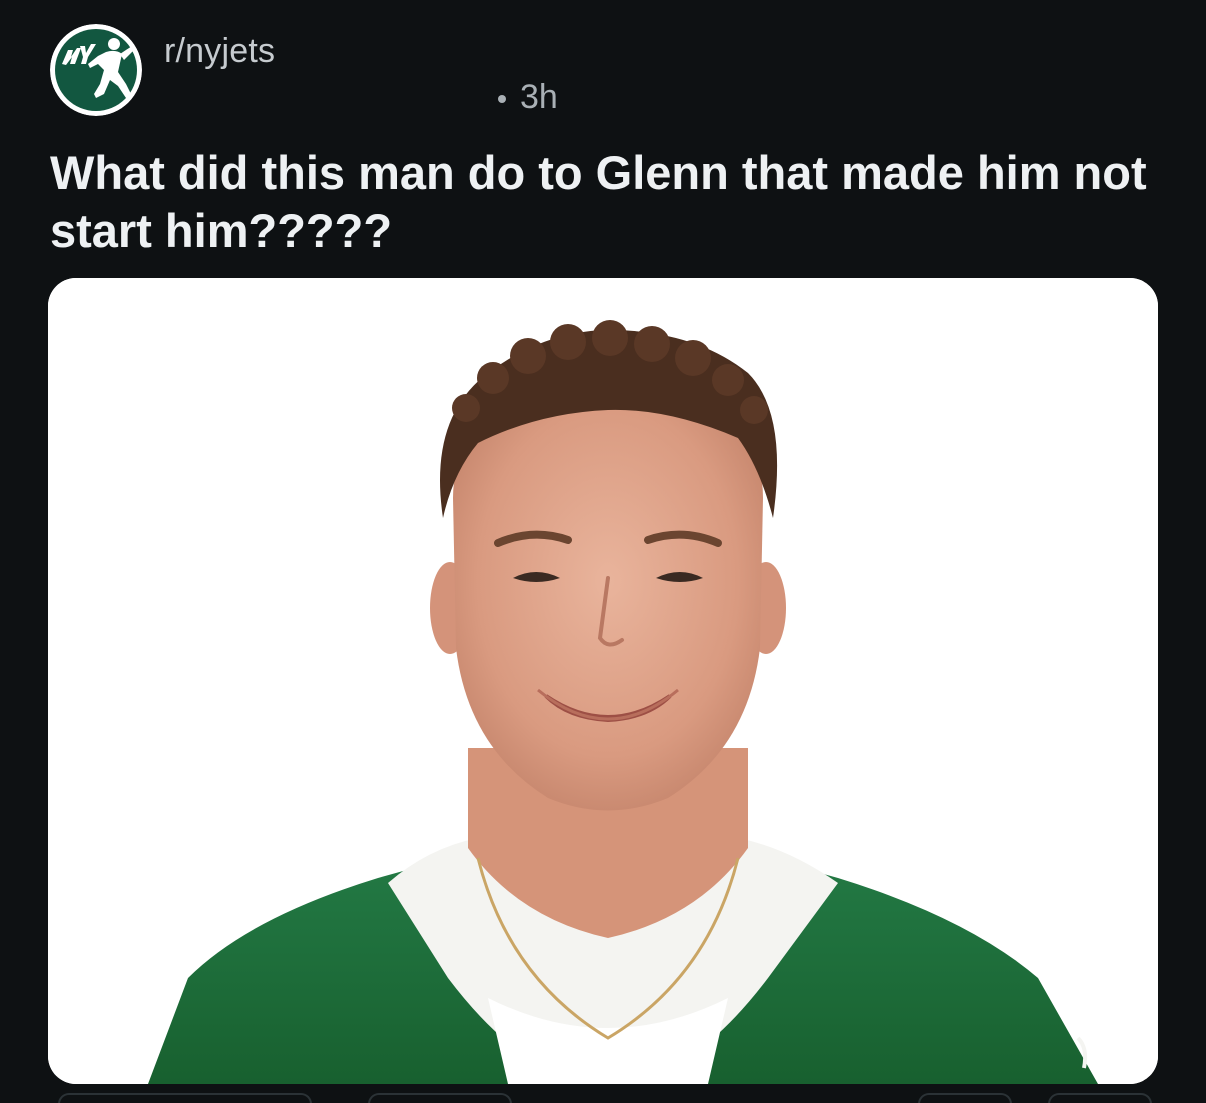 This screenshot has width=1206, height=1103. I want to click on vote-button, so click(185, 1098).